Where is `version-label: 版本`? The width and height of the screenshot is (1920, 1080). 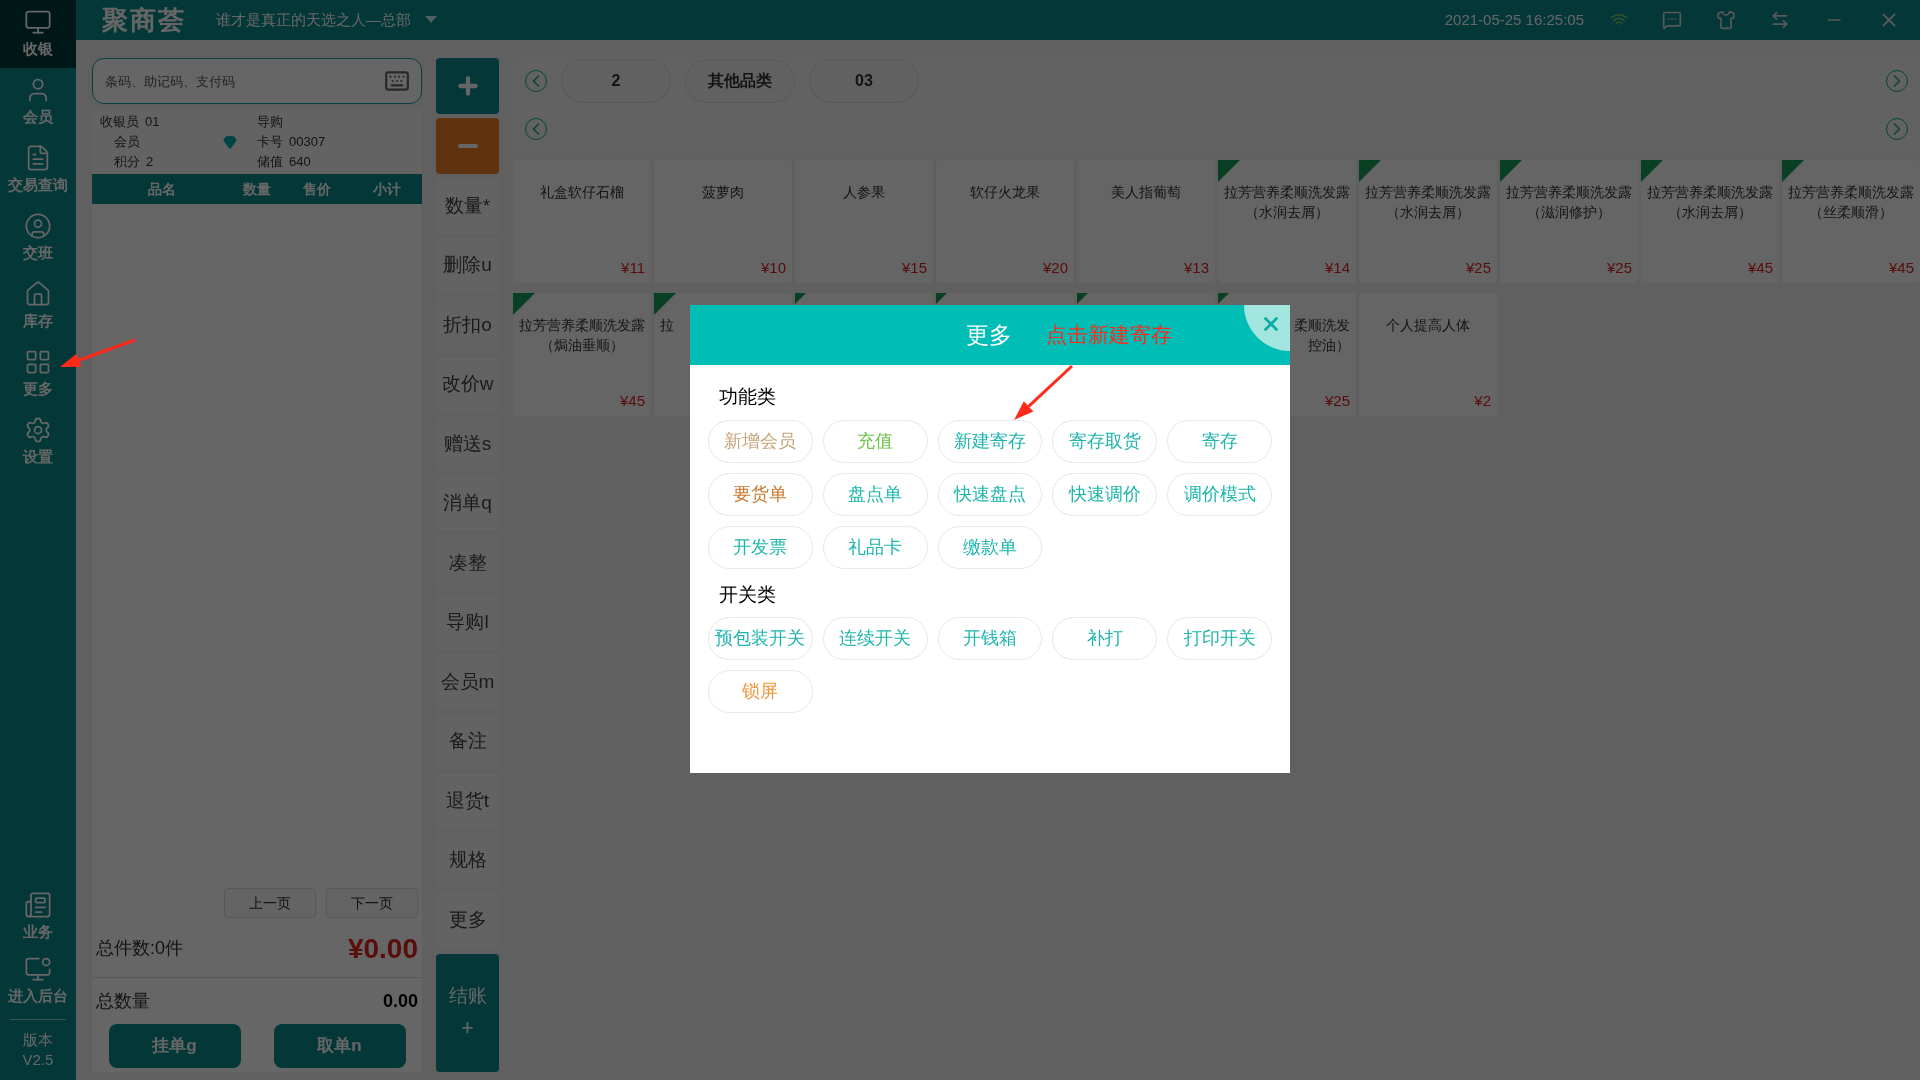
version-label: 版本 is located at coordinates (38, 1040).